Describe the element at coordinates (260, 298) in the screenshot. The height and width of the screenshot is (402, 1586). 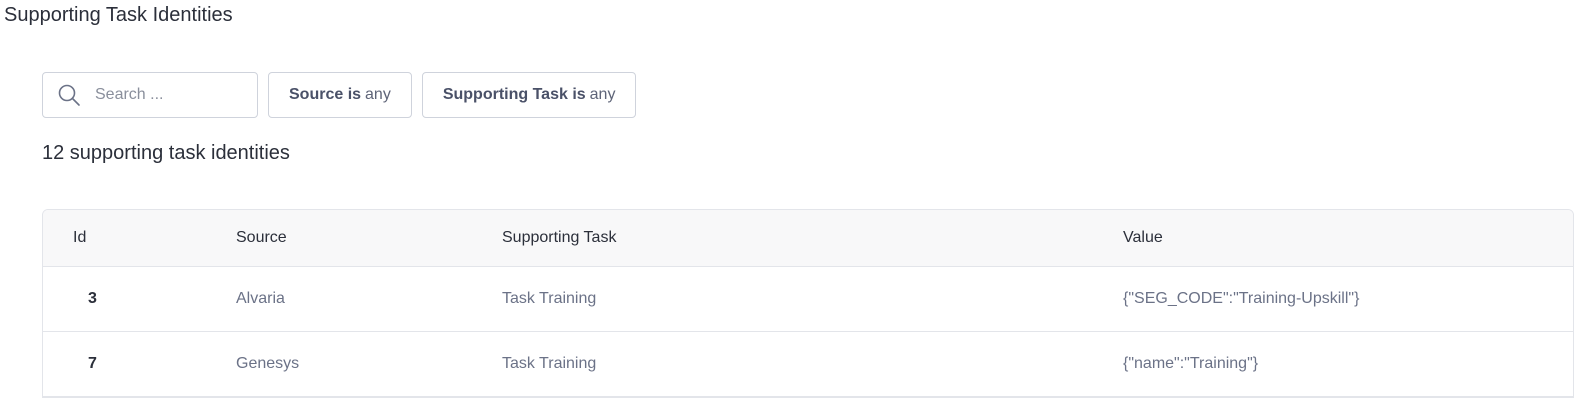
I see `row-source: Alvaria` at that location.